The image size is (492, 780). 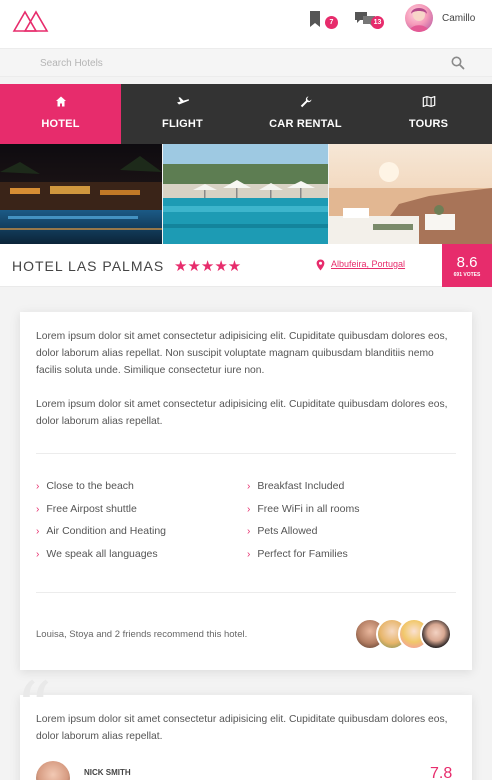 What do you see at coordinates (410, 194) in the screenshot?
I see `hotel-photo-cliff-view` at bounding box center [410, 194].